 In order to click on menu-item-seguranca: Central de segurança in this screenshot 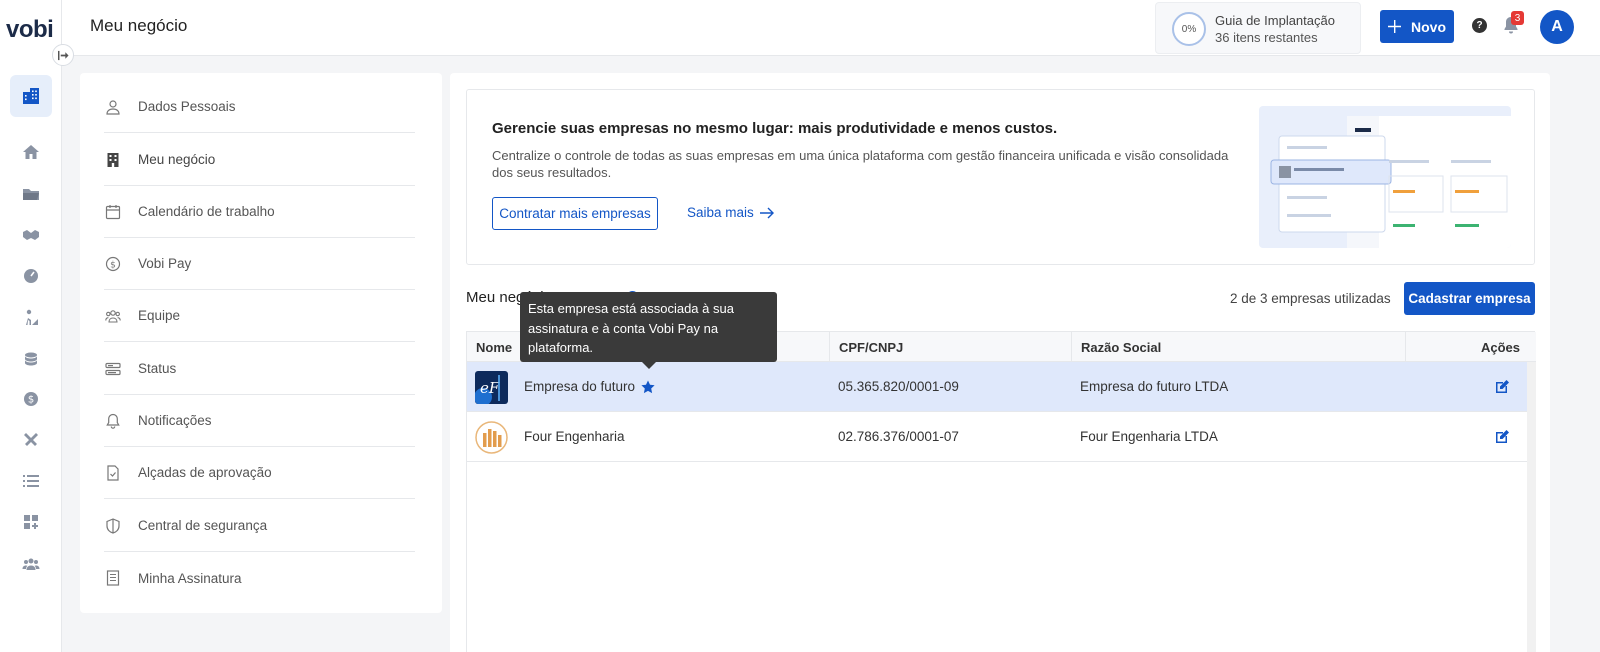, I will do `click(259, 526)`.